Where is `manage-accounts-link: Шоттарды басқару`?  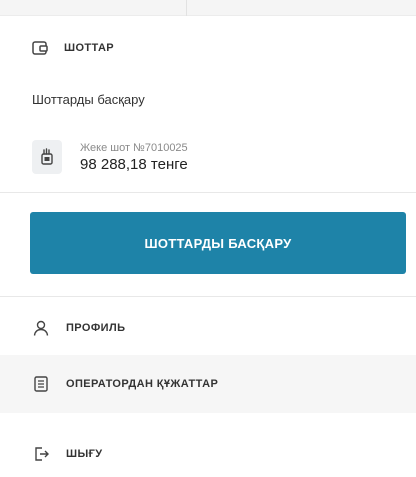 manage-accounts-link: Шоттарды басқару is located at coordinates (88, 99).